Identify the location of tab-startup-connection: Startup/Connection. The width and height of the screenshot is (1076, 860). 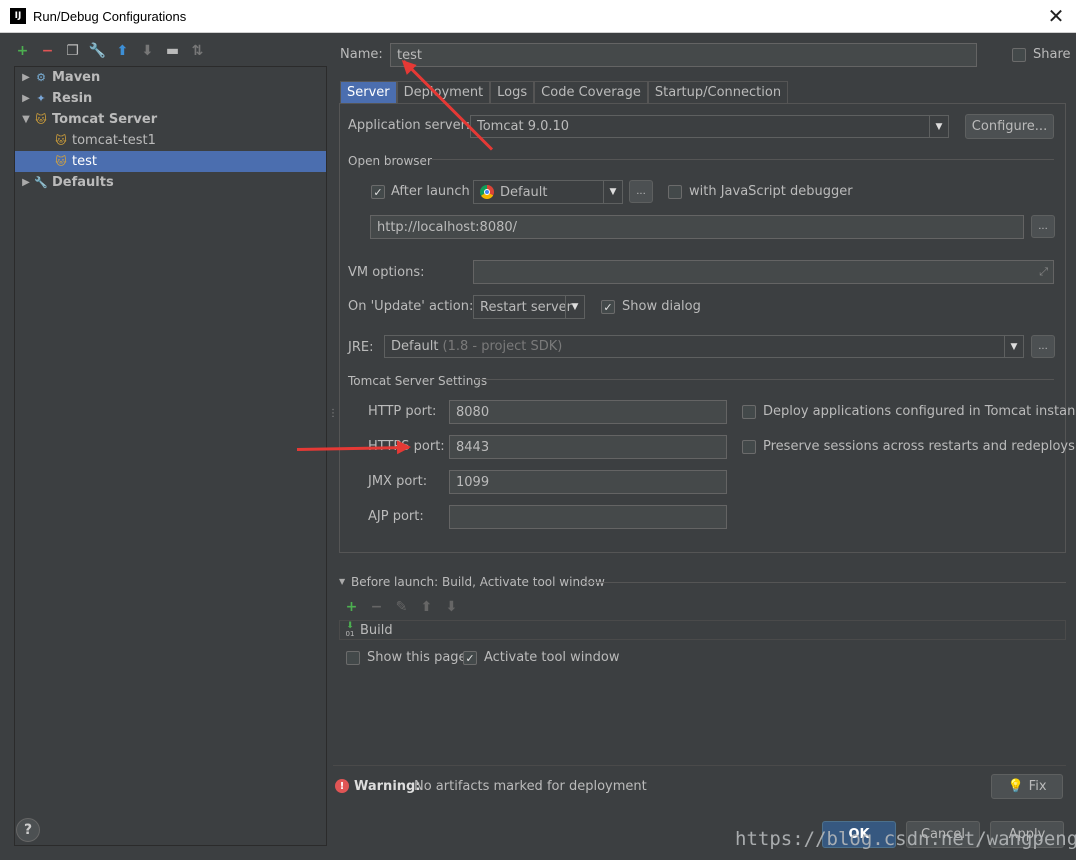
(718, 92).